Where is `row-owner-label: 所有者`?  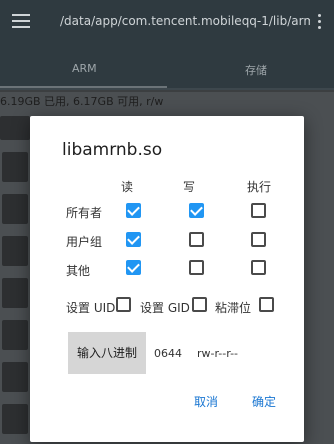
row-owner-label: 所有者 is located at coordinates (84, 213).